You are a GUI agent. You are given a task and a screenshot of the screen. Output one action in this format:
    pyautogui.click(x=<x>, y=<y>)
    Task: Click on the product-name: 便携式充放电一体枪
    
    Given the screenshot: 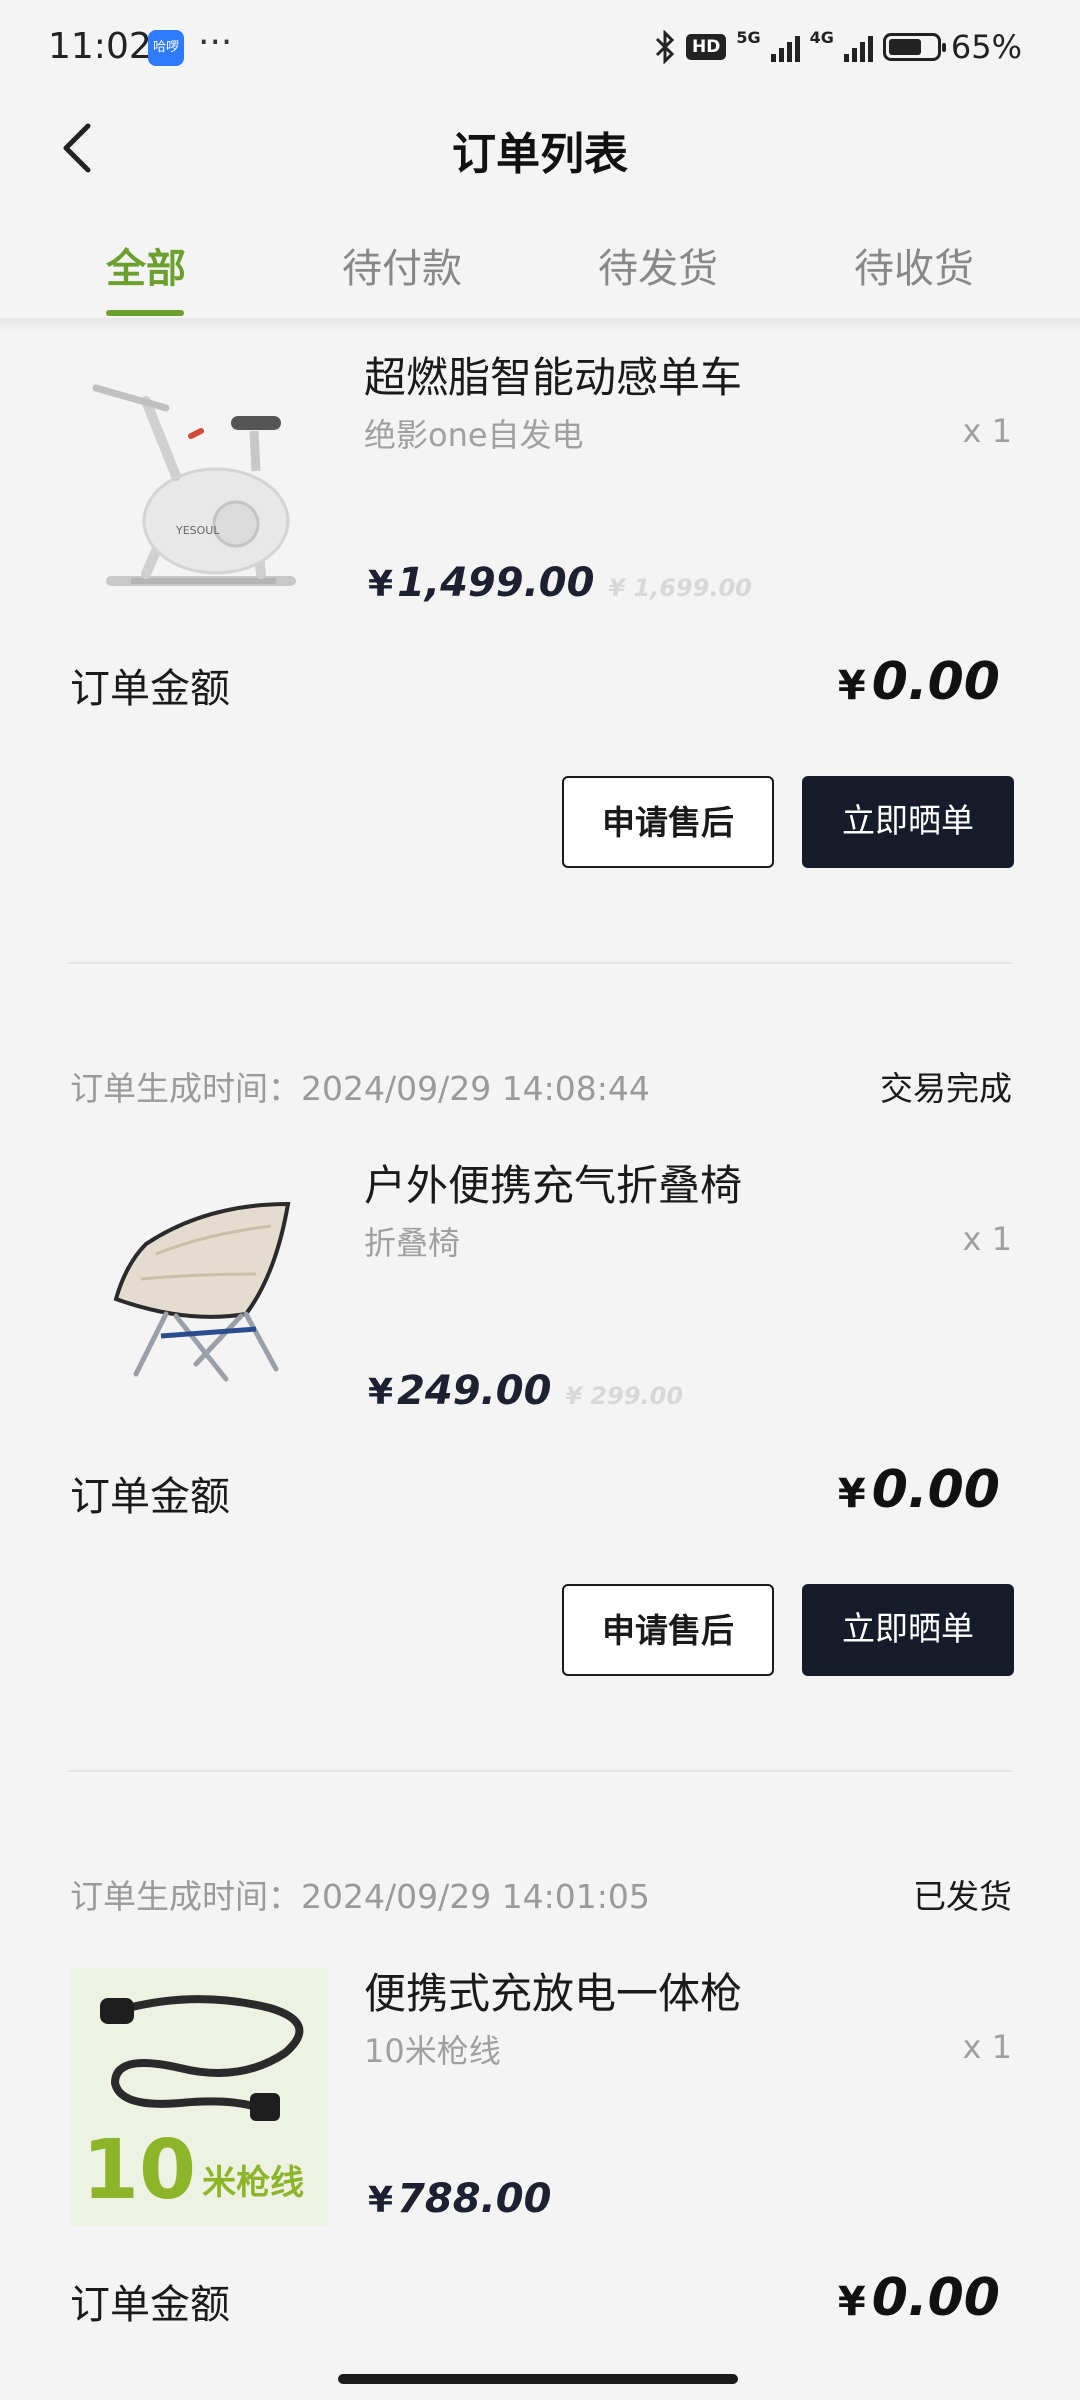 What is the action you would take?
    pyautogui.click(x=553, y=1990)
    